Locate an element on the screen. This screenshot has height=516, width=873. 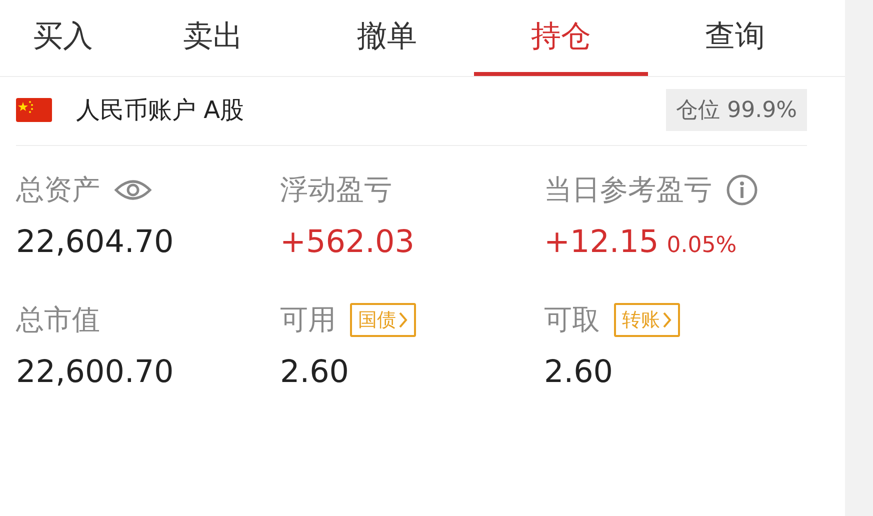
stat-label: 浮动盈亏 is located at coordinates (336, 190).